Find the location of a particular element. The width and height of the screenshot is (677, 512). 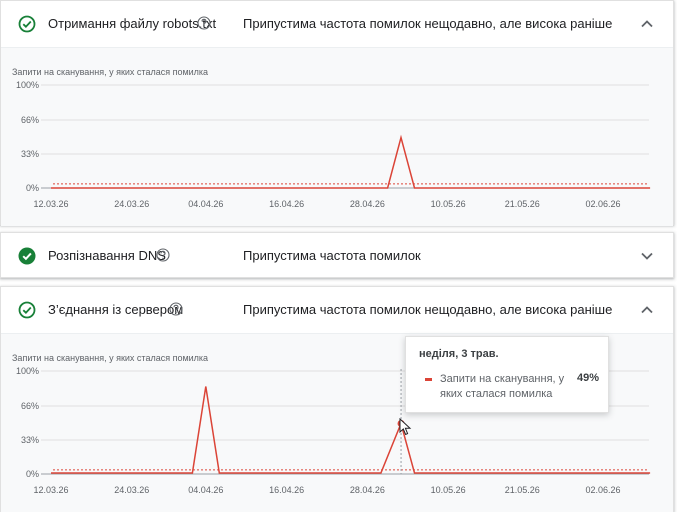

mouse-cursor-icon is located at coordinates (405, 427).